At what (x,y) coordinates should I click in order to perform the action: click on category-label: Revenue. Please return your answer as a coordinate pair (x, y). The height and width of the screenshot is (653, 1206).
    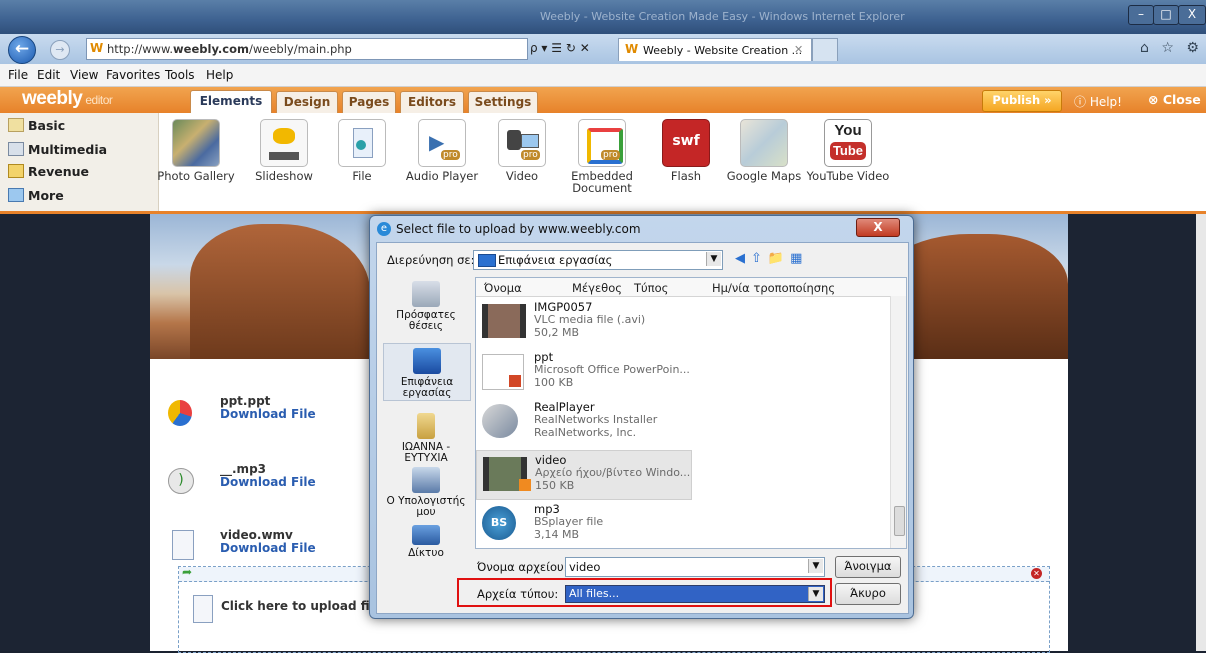
    Looking at the image, I should click on (59, 171).